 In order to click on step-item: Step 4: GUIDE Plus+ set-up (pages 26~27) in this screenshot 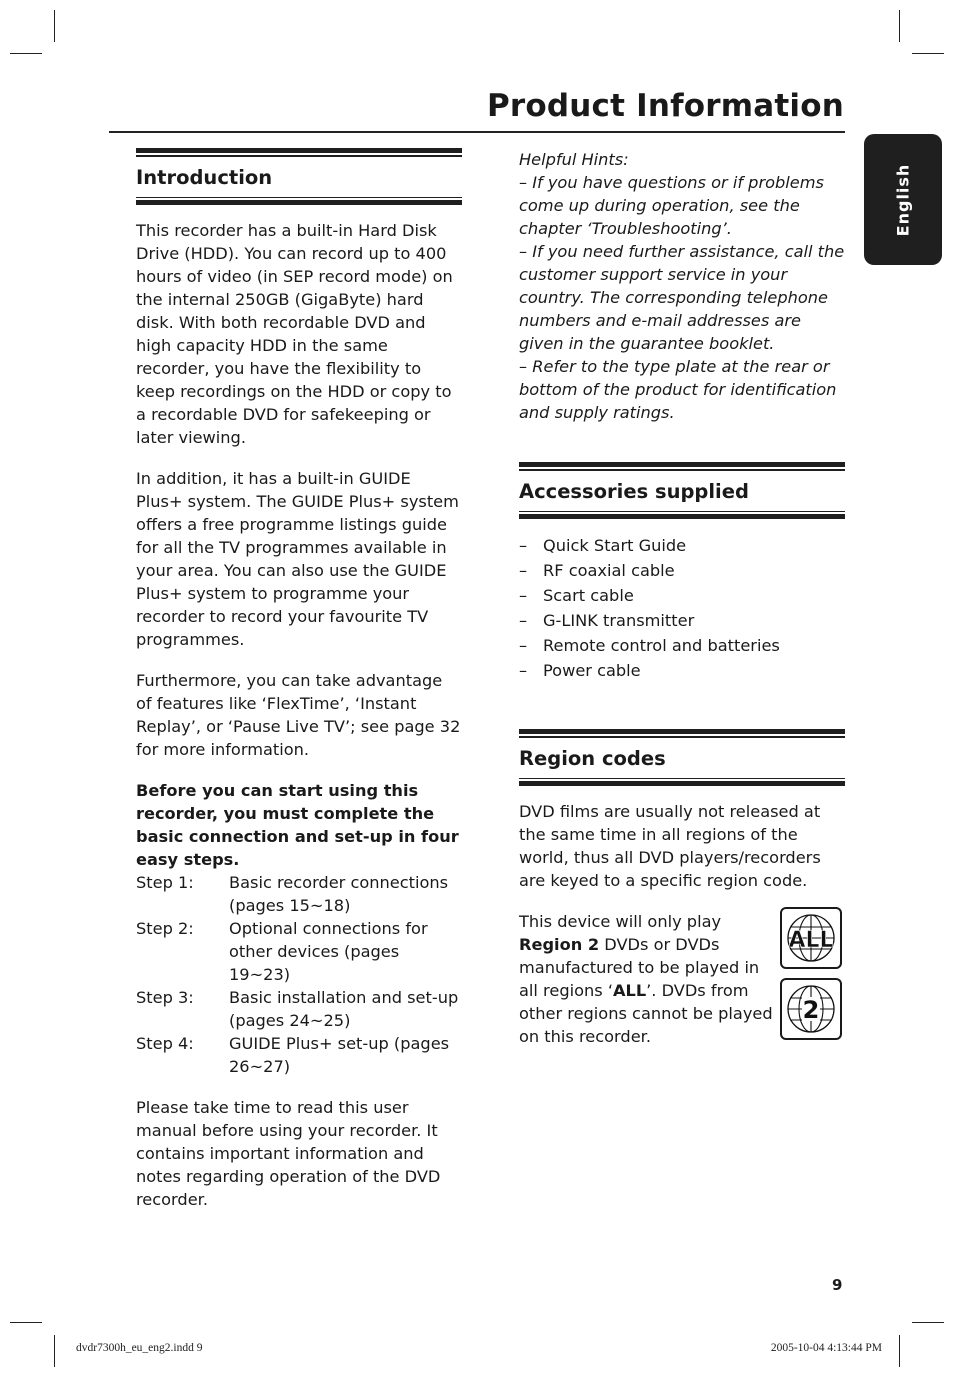, I will do `click(299, 1055)`.